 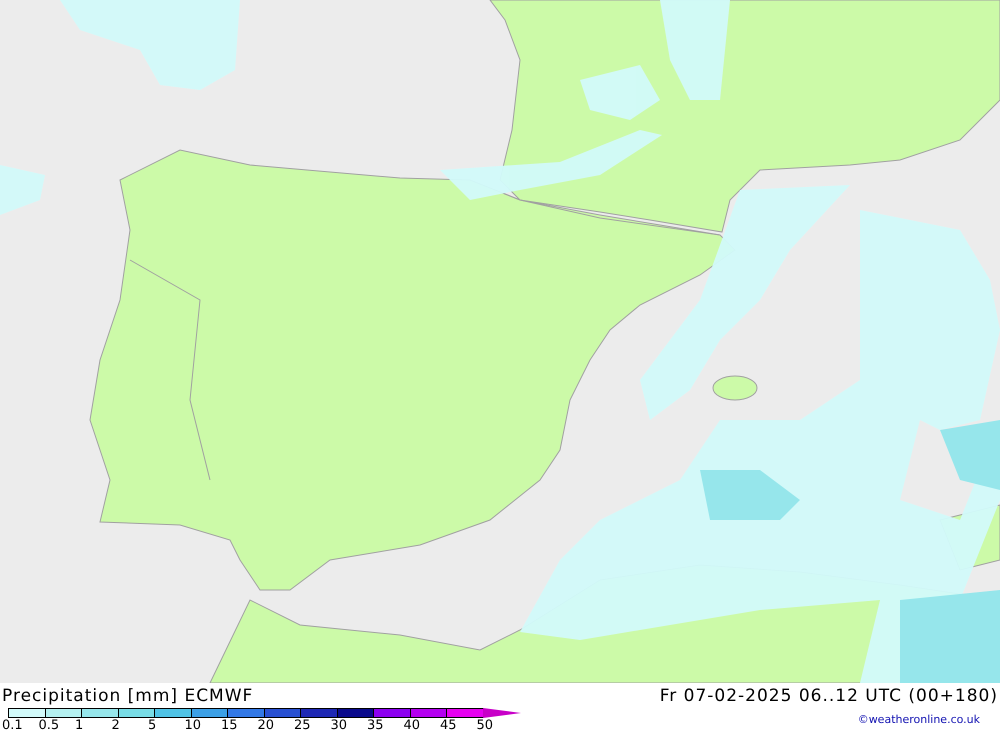 What do you see at coordinates (448, 725) in the screenshot?
I see `legend-label: 45` at bounding box center [448, 725].